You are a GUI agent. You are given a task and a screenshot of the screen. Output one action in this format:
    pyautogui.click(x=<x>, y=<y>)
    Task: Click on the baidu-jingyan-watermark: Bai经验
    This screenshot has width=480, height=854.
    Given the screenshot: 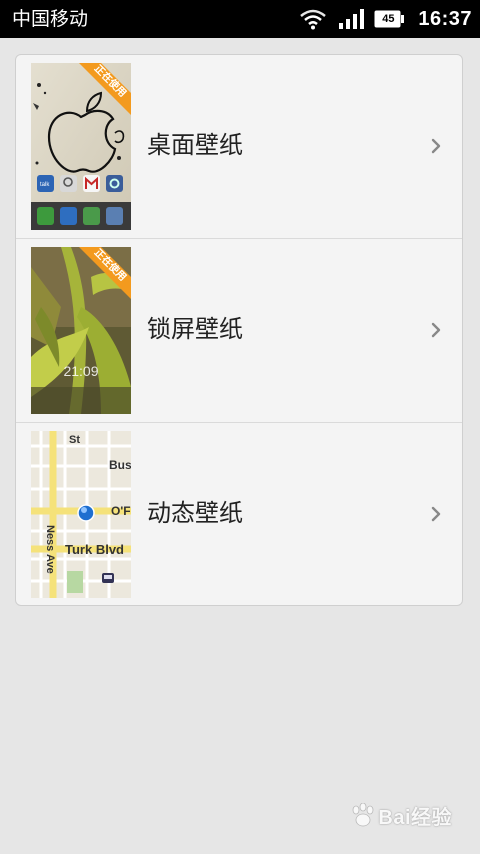 What is the action you would take?
    pyautogui.click(x=400, y=815)
    